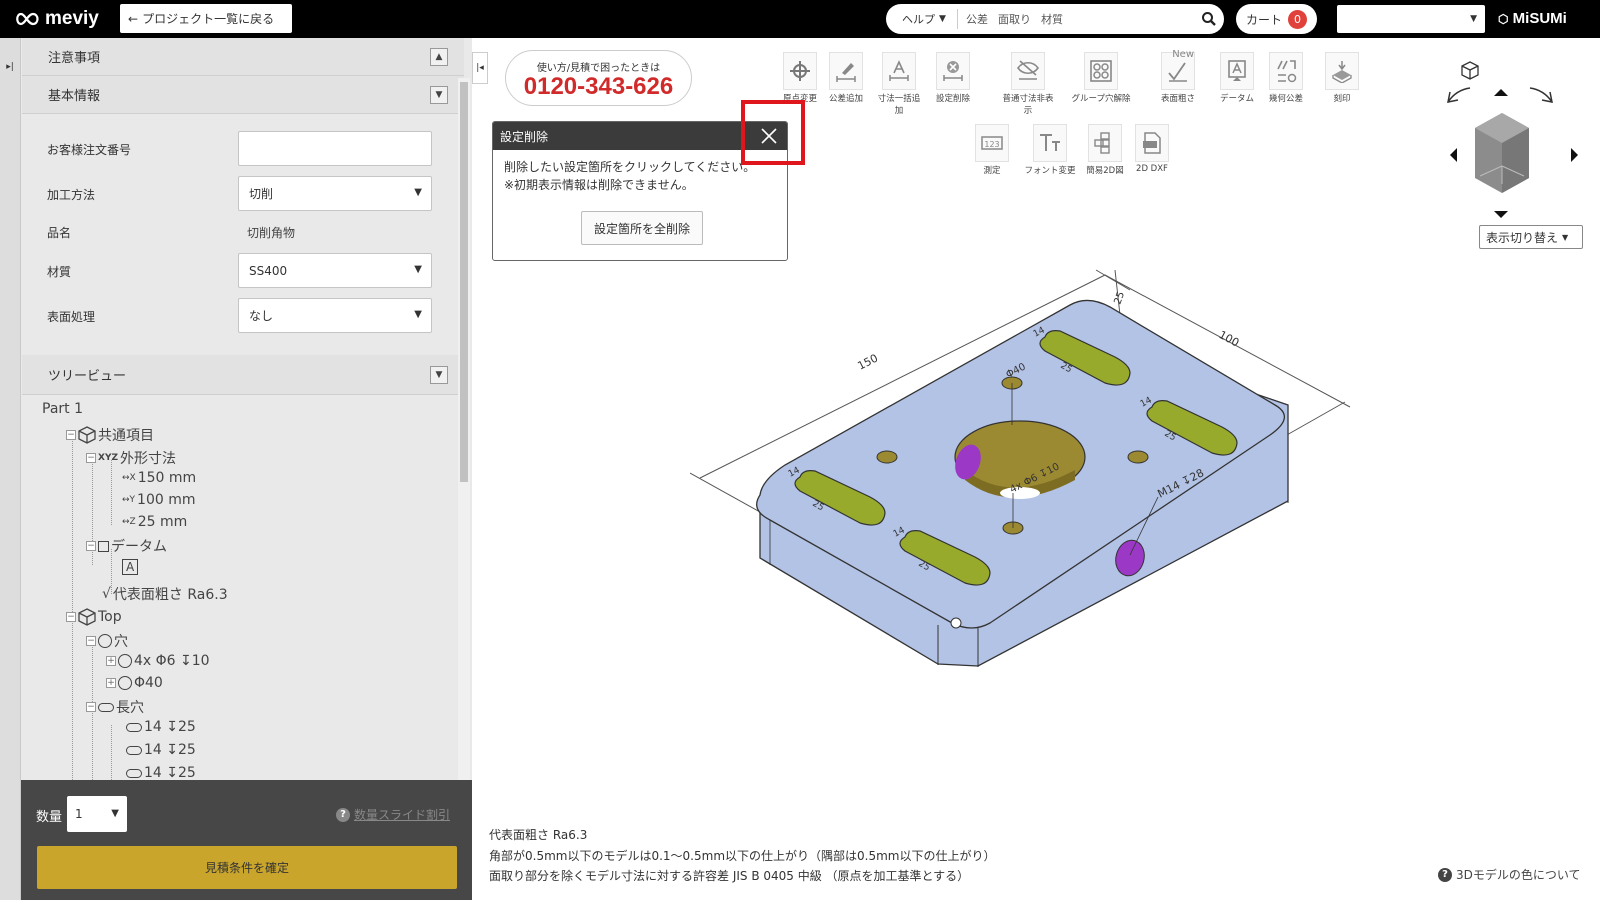 This screenshot has width=1600, height=900. What do you see at coordinates (1470, 70) in the screenshot?
I see `cube-outline-icon` at bounding box center [1470, 70].